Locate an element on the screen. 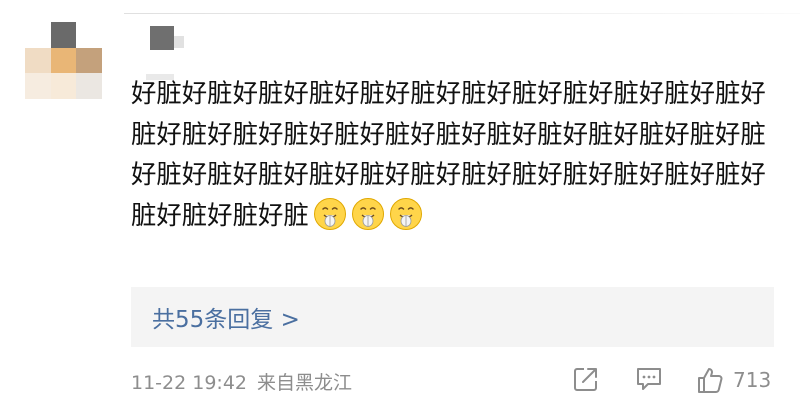 This screenshot has width=800, height=417. share-icon is located at coordinates (585, 379).